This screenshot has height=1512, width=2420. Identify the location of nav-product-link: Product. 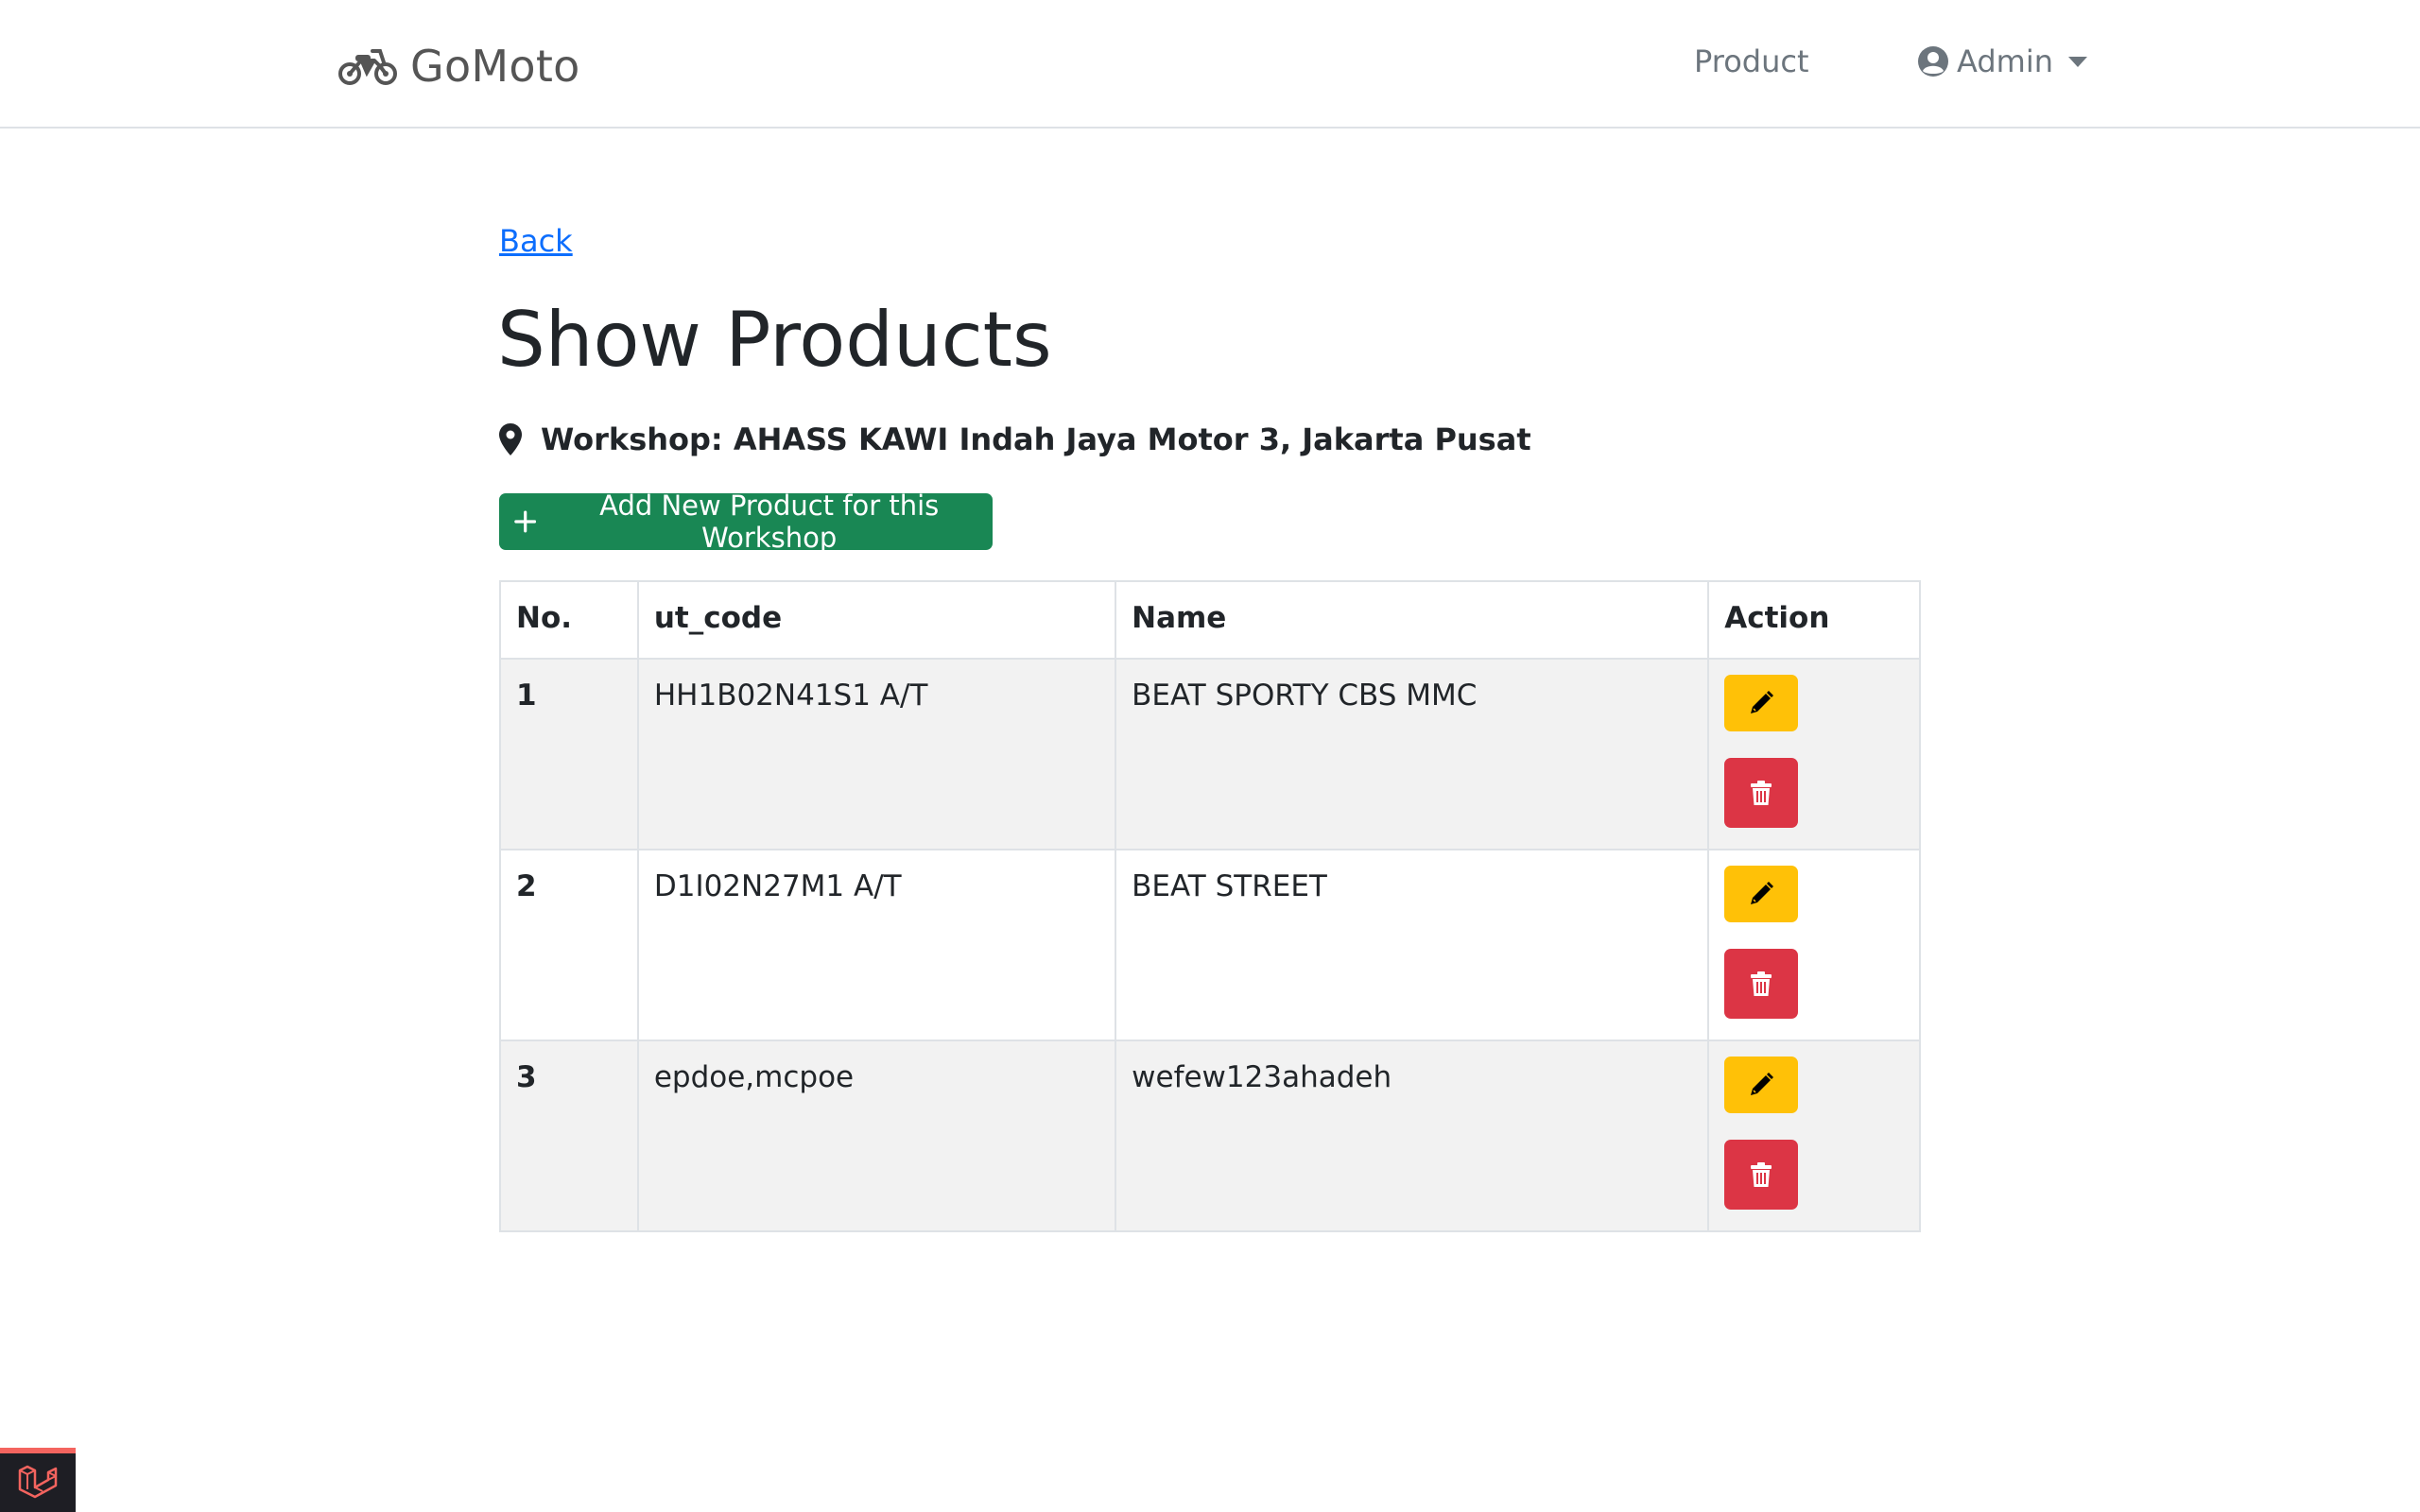
(1751, 61).